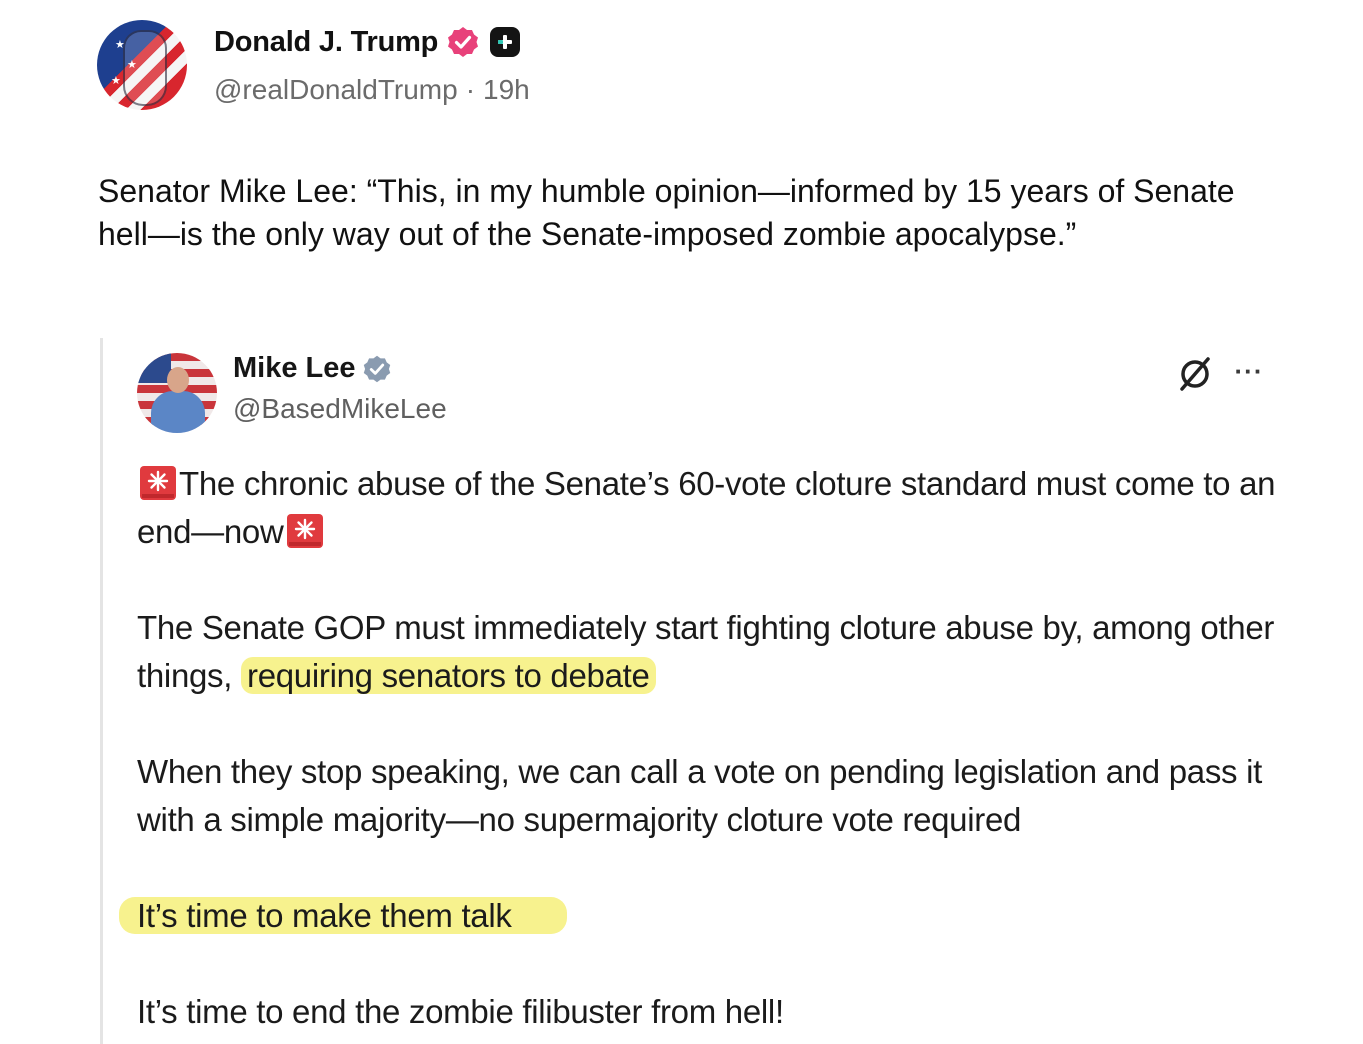  What do you see at coordinates (1195, 374) in the screenshot?
I see `grok-icon` at bounding box center [1195, 374].